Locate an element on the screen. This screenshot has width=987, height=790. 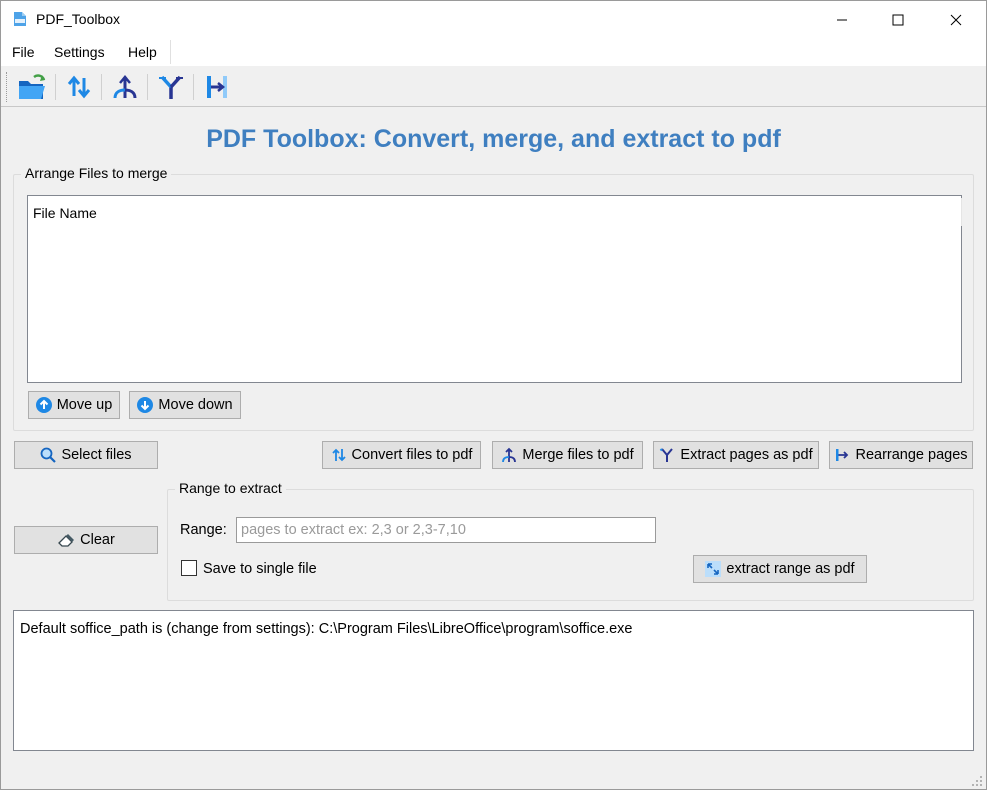
rearrange-pages-button: Rearrange pages is located at coordinates (901, 455).